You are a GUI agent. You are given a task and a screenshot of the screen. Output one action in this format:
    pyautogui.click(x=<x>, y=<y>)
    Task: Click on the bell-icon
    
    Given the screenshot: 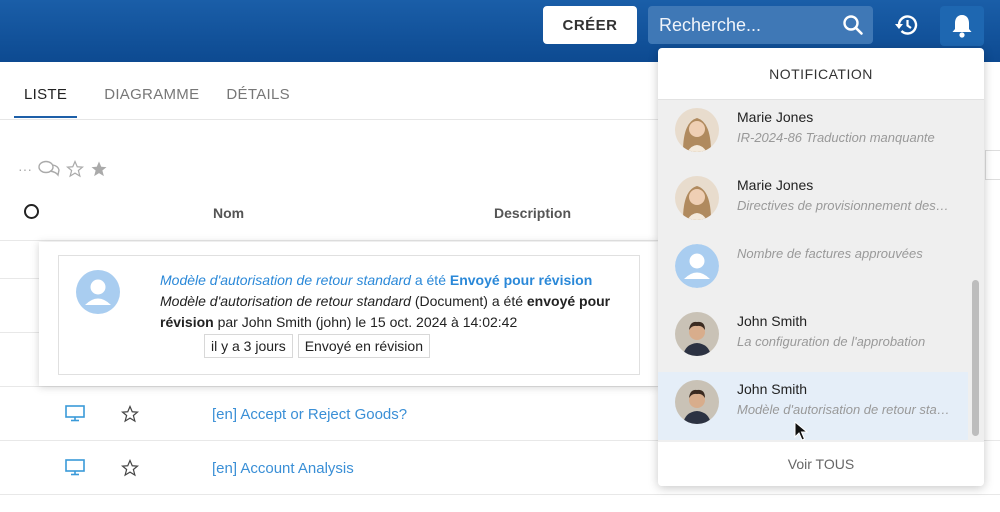 What is the action you would take?
    pyautogui.click(x=962, y=26)
    